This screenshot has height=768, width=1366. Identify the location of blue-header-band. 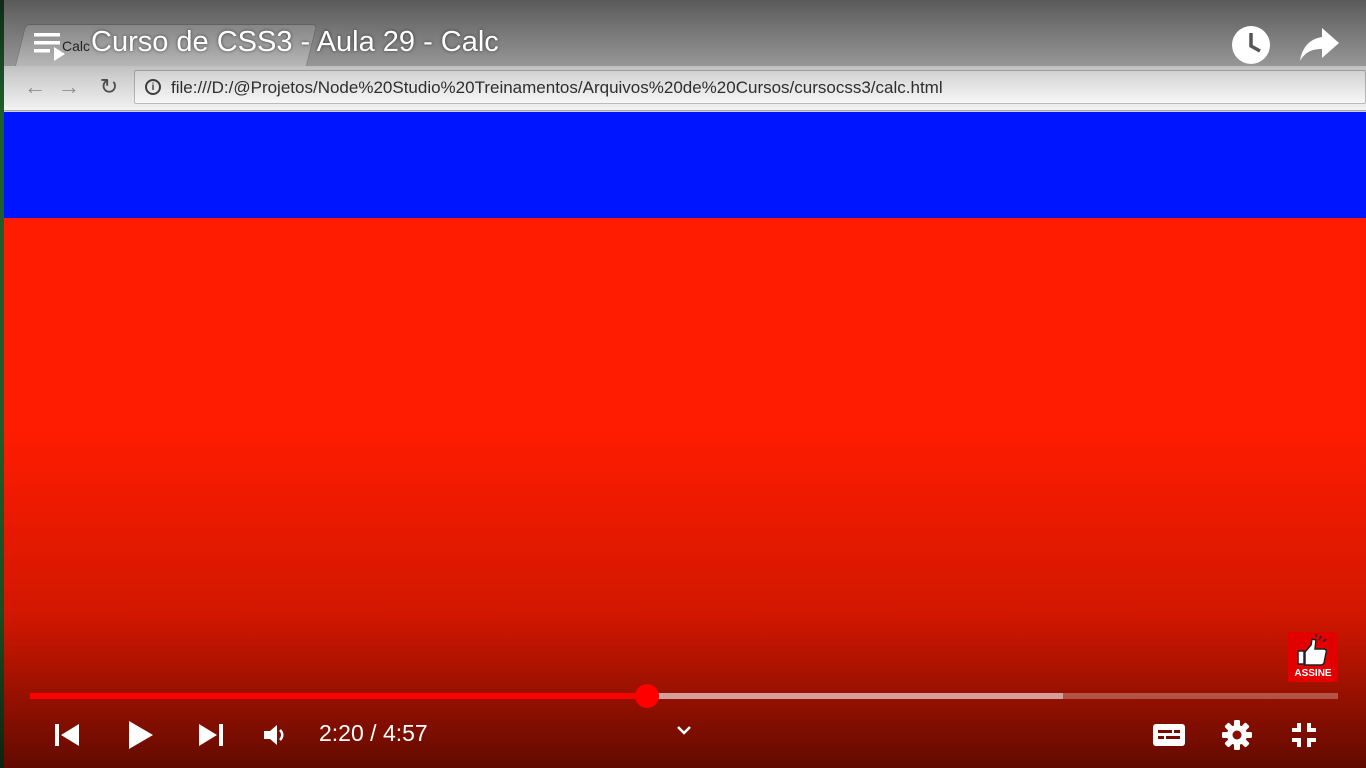
(685, 165).